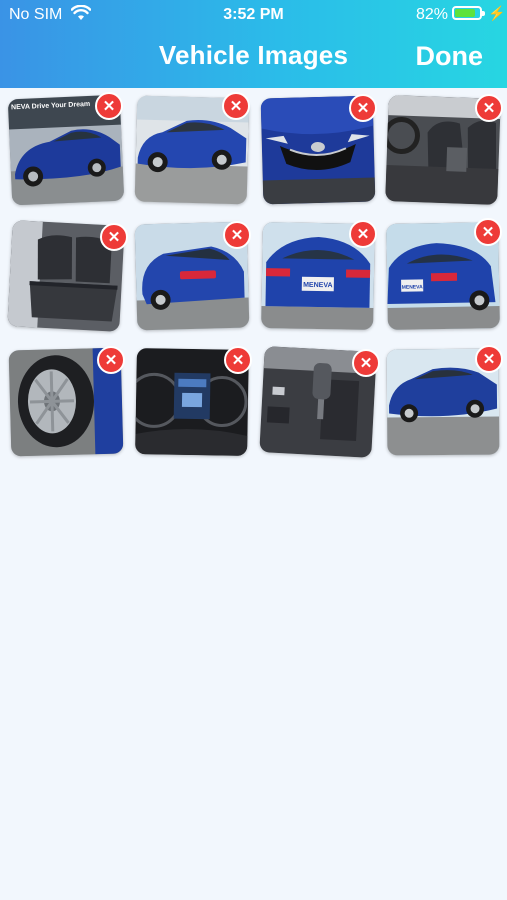 The image size is (507, 900). What do you see at coordinates (253, 44) in the screenshot?
I see `top-header: No SIM 3:52 PM 82% ⚡ Vehicle Images Done` at bounding box center [253, 44].